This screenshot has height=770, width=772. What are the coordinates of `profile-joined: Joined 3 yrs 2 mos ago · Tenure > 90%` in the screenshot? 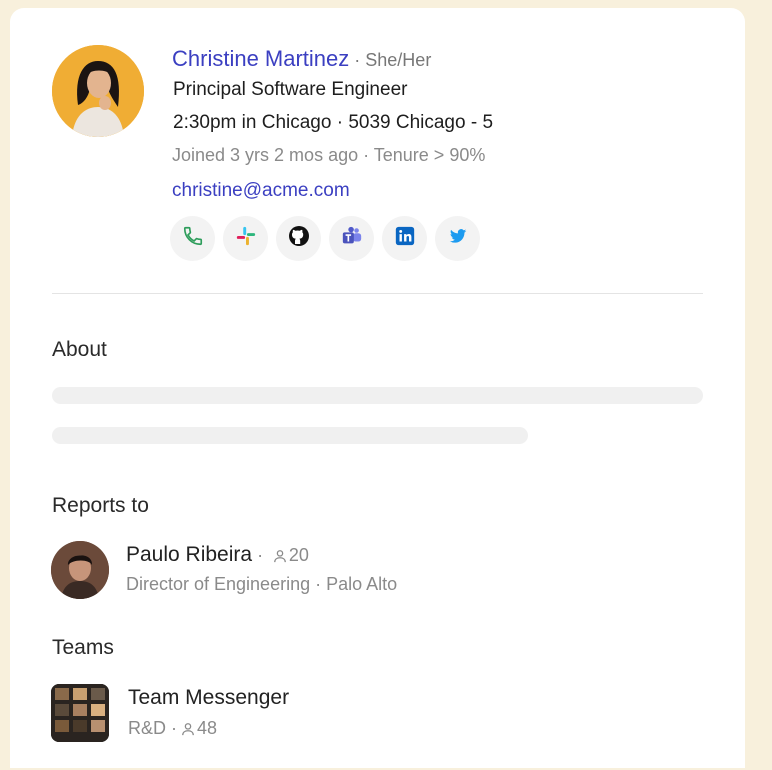 It's located at (329, 155).